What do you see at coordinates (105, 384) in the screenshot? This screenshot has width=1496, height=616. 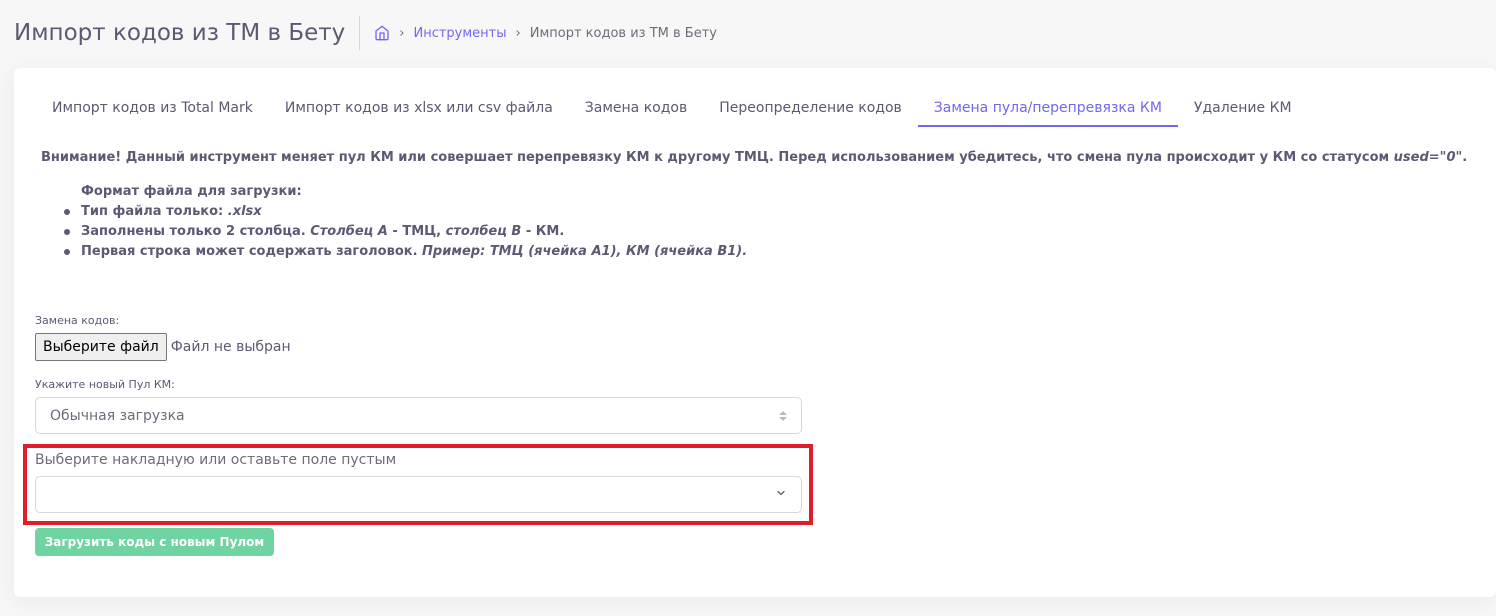 I see `pool-label: Укажите новый Пул КМ:` at bounding box center [105, 384].